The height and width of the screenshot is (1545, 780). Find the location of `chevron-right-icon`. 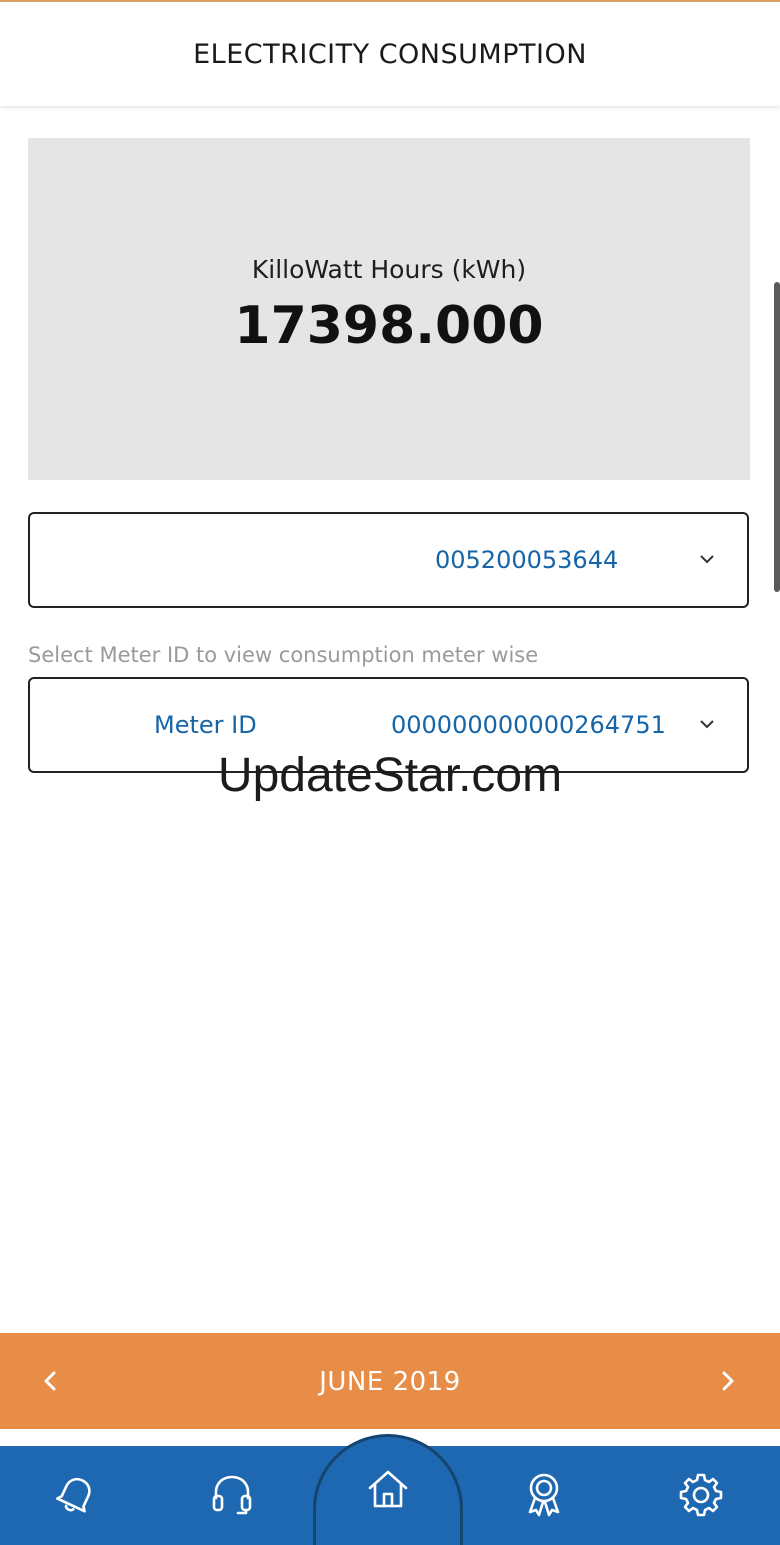

chevron-right-icon is located at coordinates (728, 1381).